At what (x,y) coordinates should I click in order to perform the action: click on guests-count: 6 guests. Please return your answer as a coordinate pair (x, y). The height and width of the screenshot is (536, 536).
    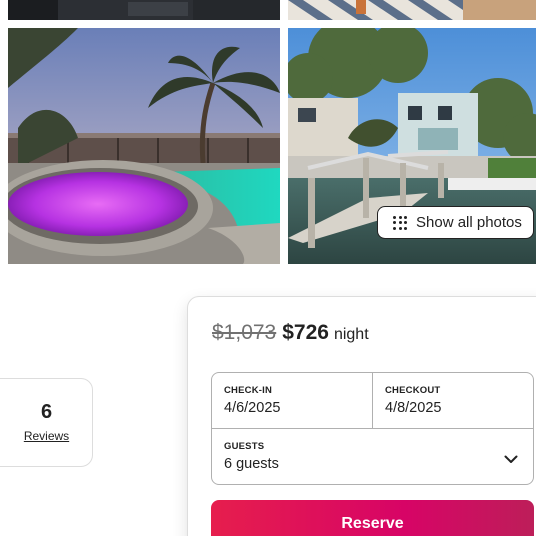
    Looking at the image, I should click on (251, 464).